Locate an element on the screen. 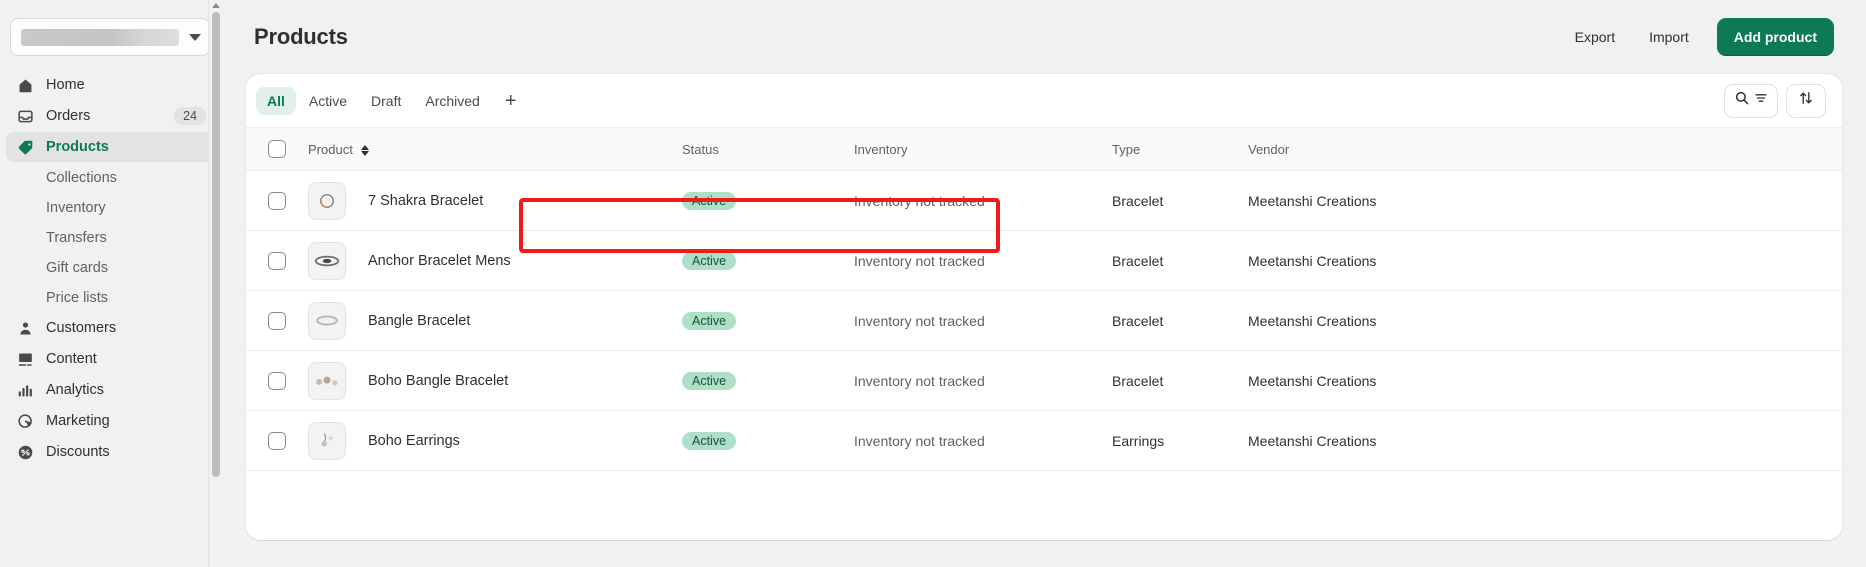 Image resolution: width=1866 pixels, height=567 pixels. tab-label: All is located at coordinates (276, 100).